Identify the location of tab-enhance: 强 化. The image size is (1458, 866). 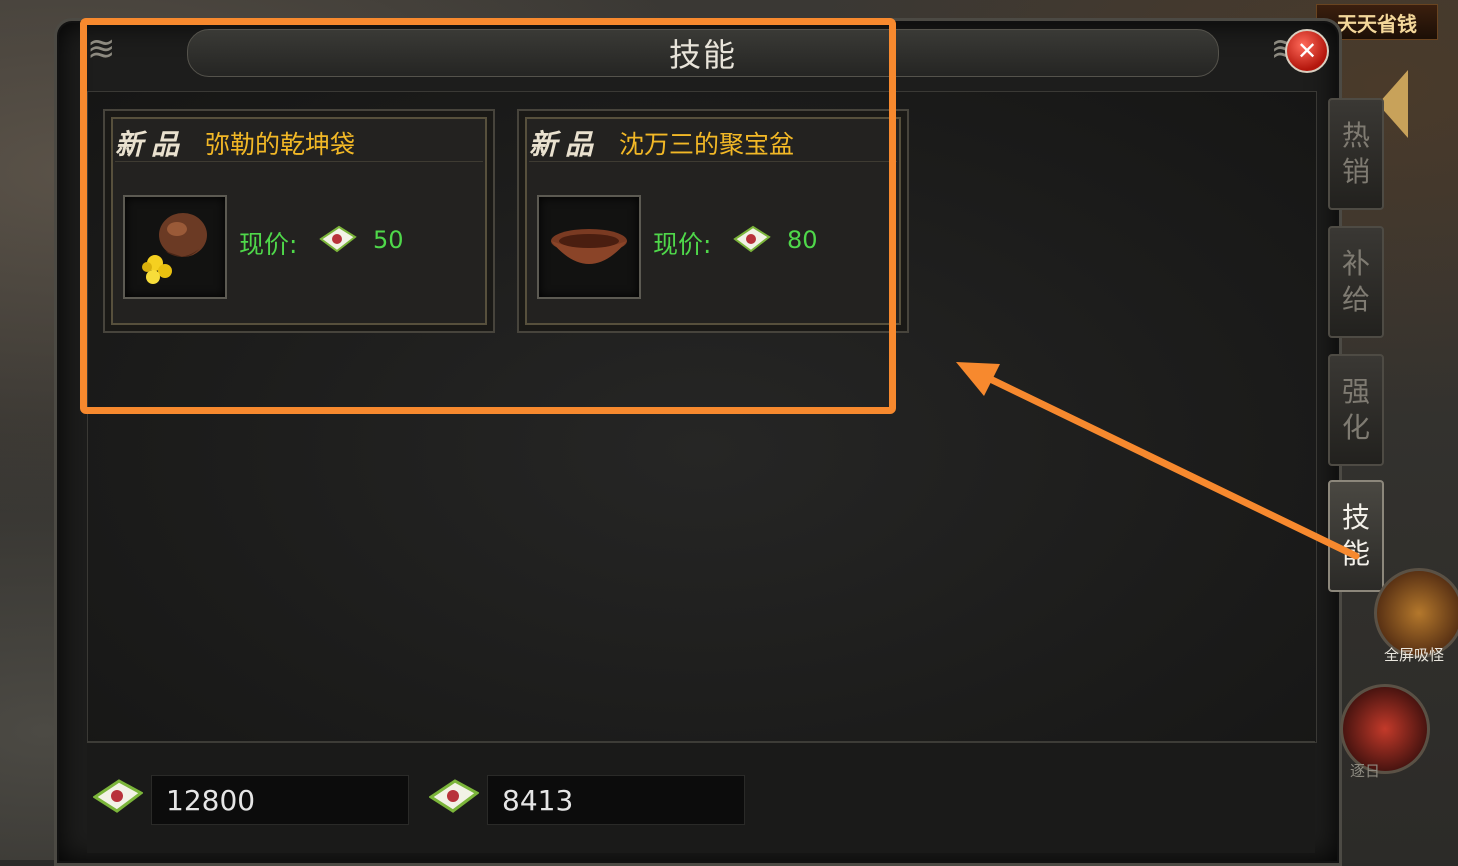
(1356, 410).